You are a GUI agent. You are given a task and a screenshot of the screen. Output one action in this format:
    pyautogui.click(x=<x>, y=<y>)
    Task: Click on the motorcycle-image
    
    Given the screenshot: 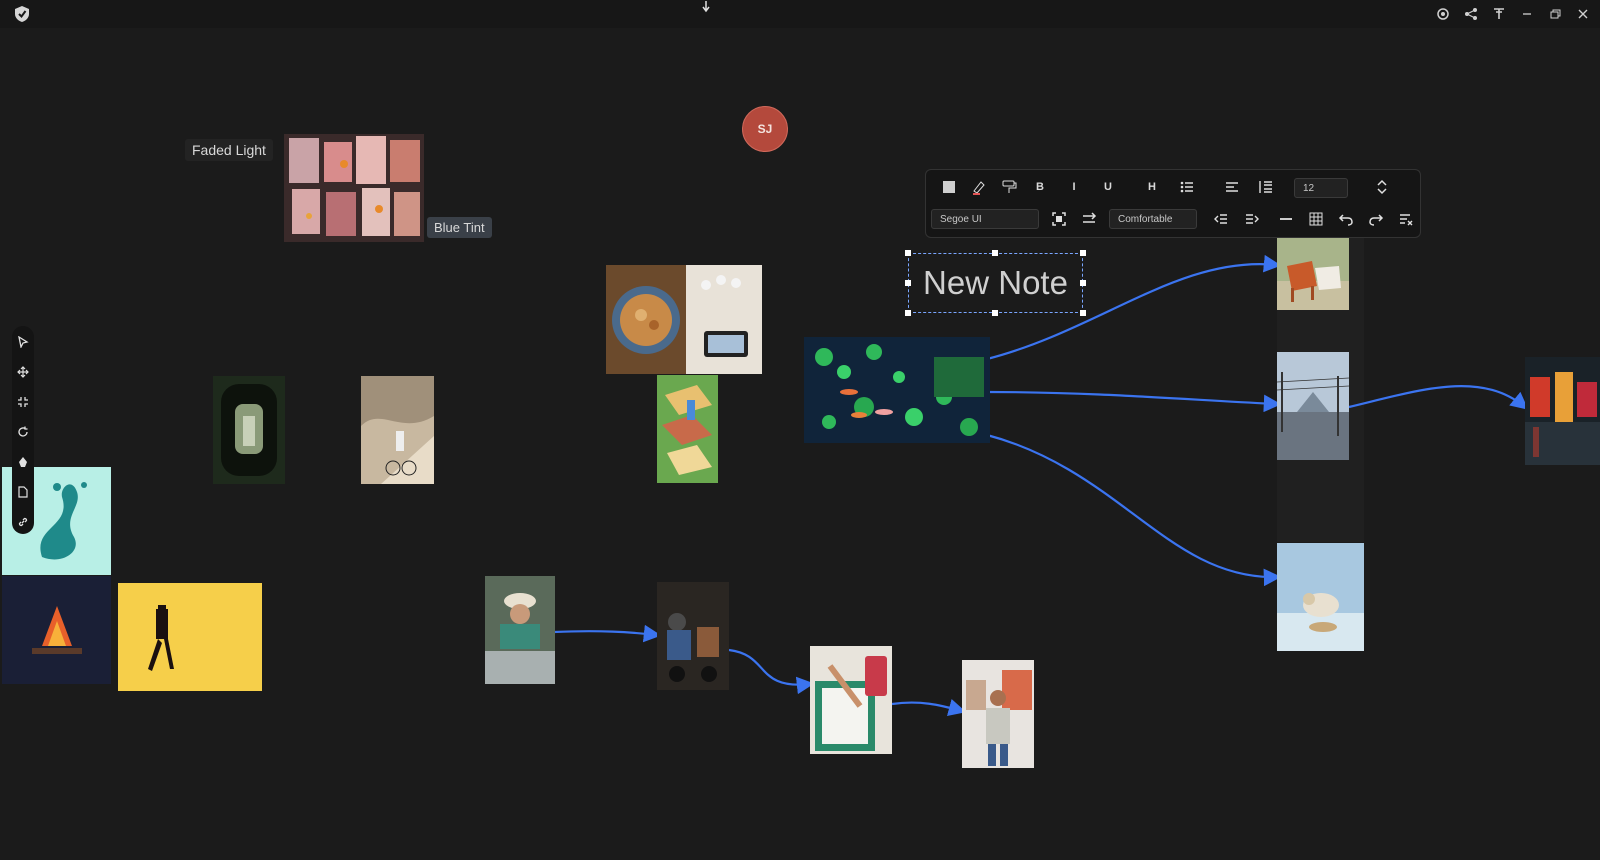 What is the action you would take?
    pyautogui.click(x=693, y=636)
    